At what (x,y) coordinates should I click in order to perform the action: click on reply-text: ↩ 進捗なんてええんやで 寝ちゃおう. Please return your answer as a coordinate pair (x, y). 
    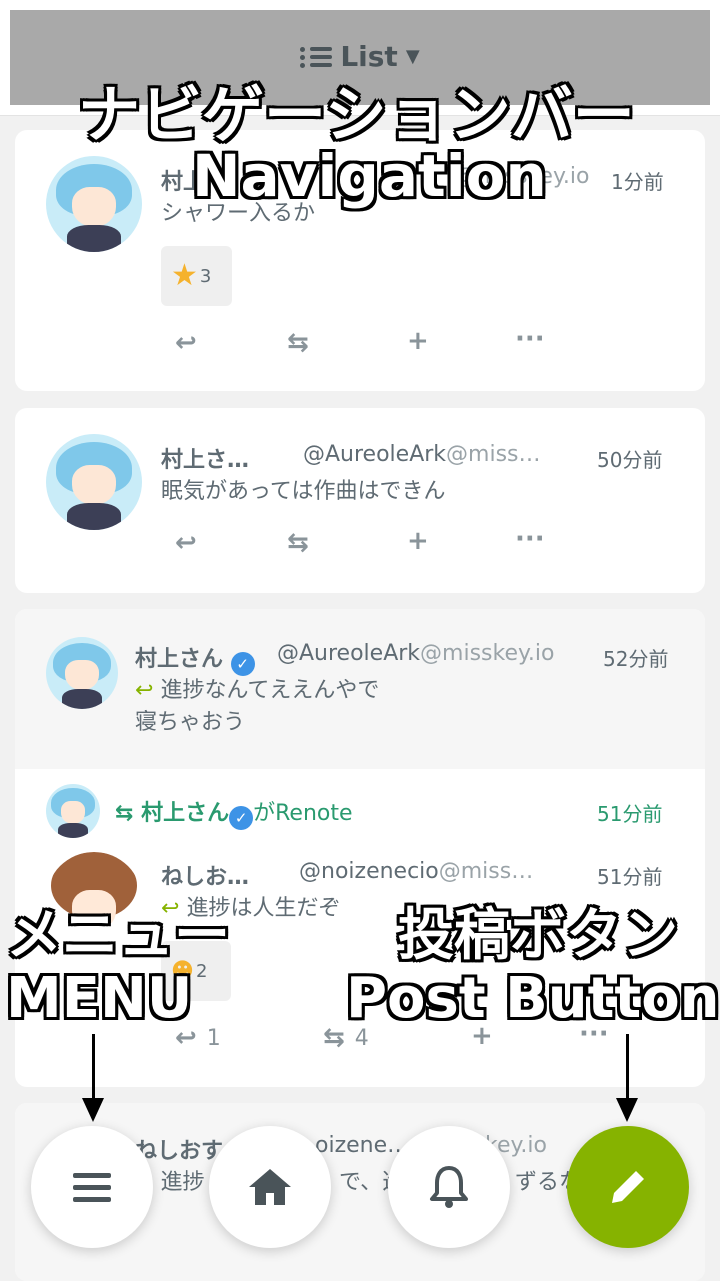
    Looking at the image, I should click on (257, 706).